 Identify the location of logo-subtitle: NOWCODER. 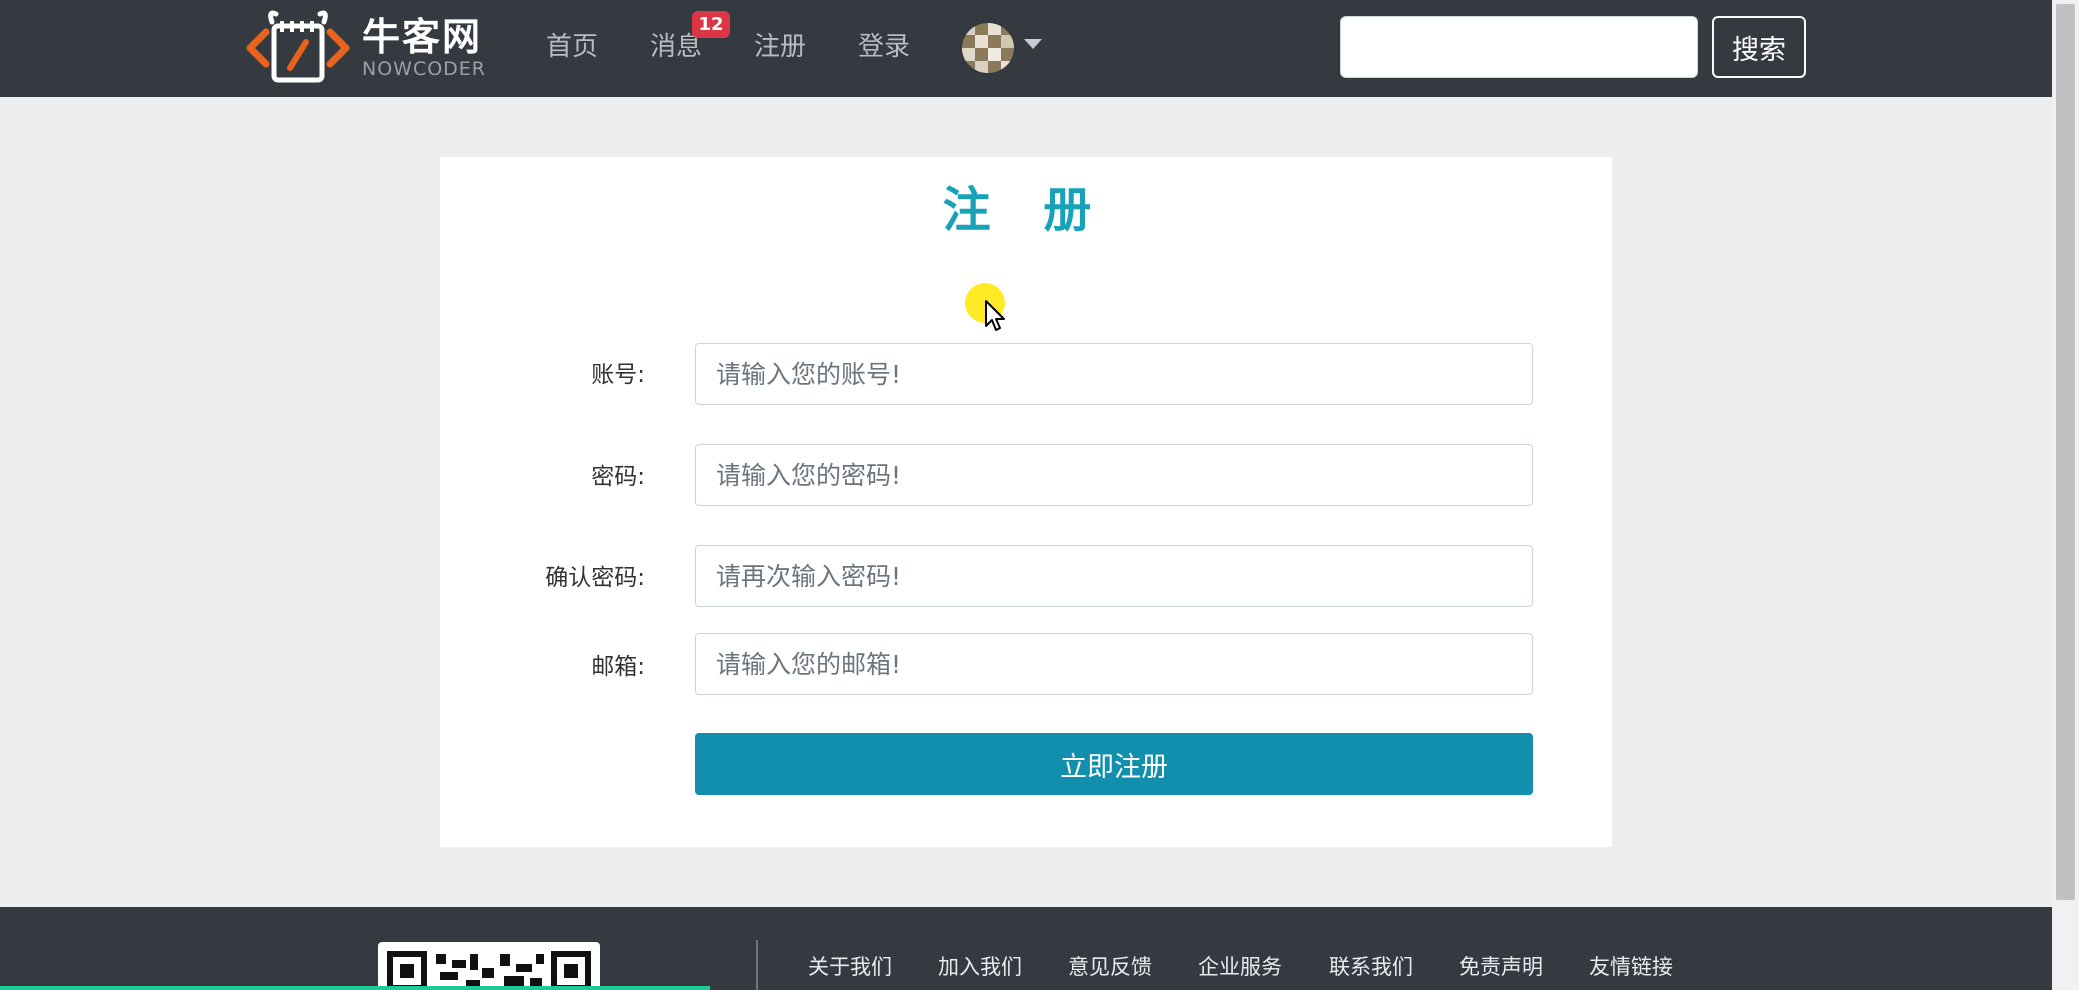
(424, 69).